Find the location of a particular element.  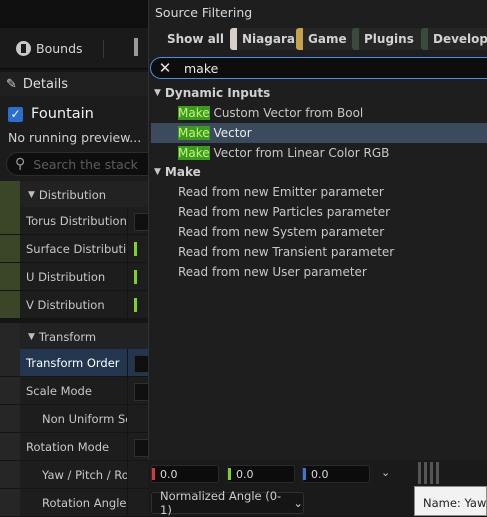

property-label: Torus Distribution M is located at coordinates (76, 220).